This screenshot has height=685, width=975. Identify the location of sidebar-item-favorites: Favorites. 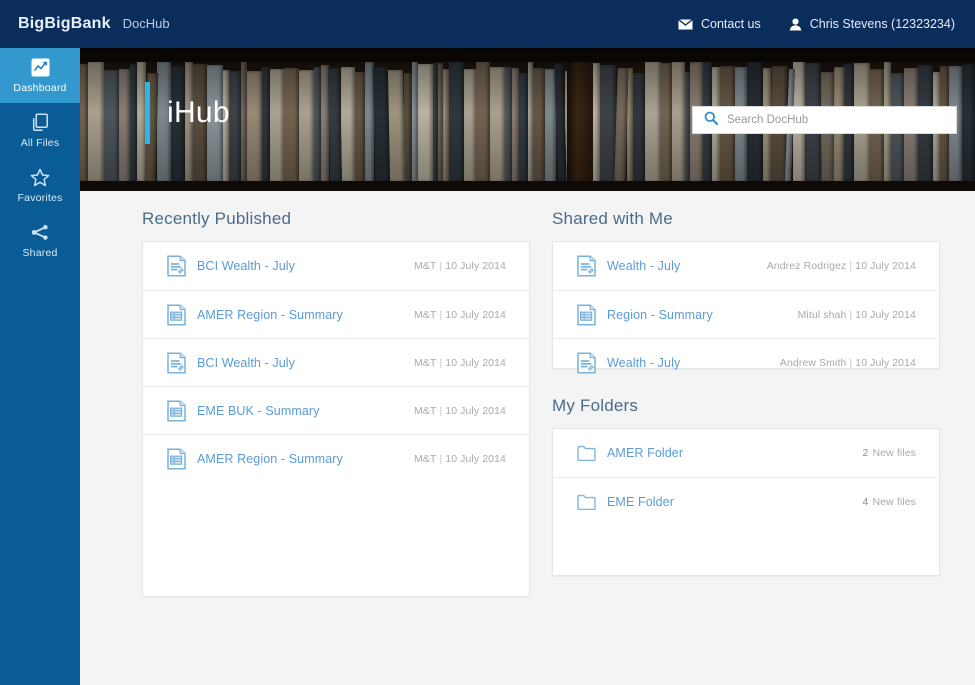
(40, 185).